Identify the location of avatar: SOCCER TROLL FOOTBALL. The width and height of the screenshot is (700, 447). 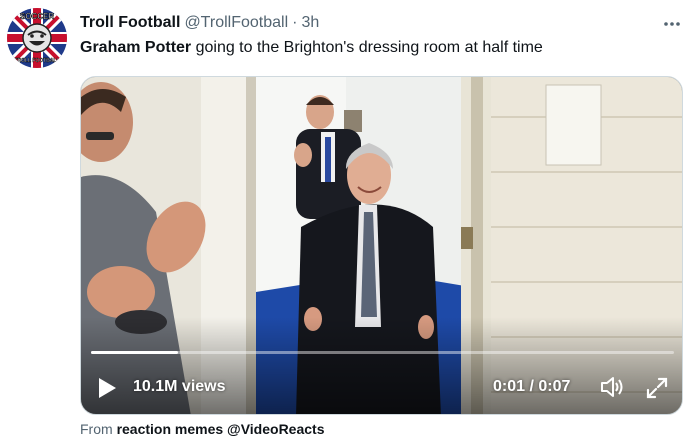
(37, 38).